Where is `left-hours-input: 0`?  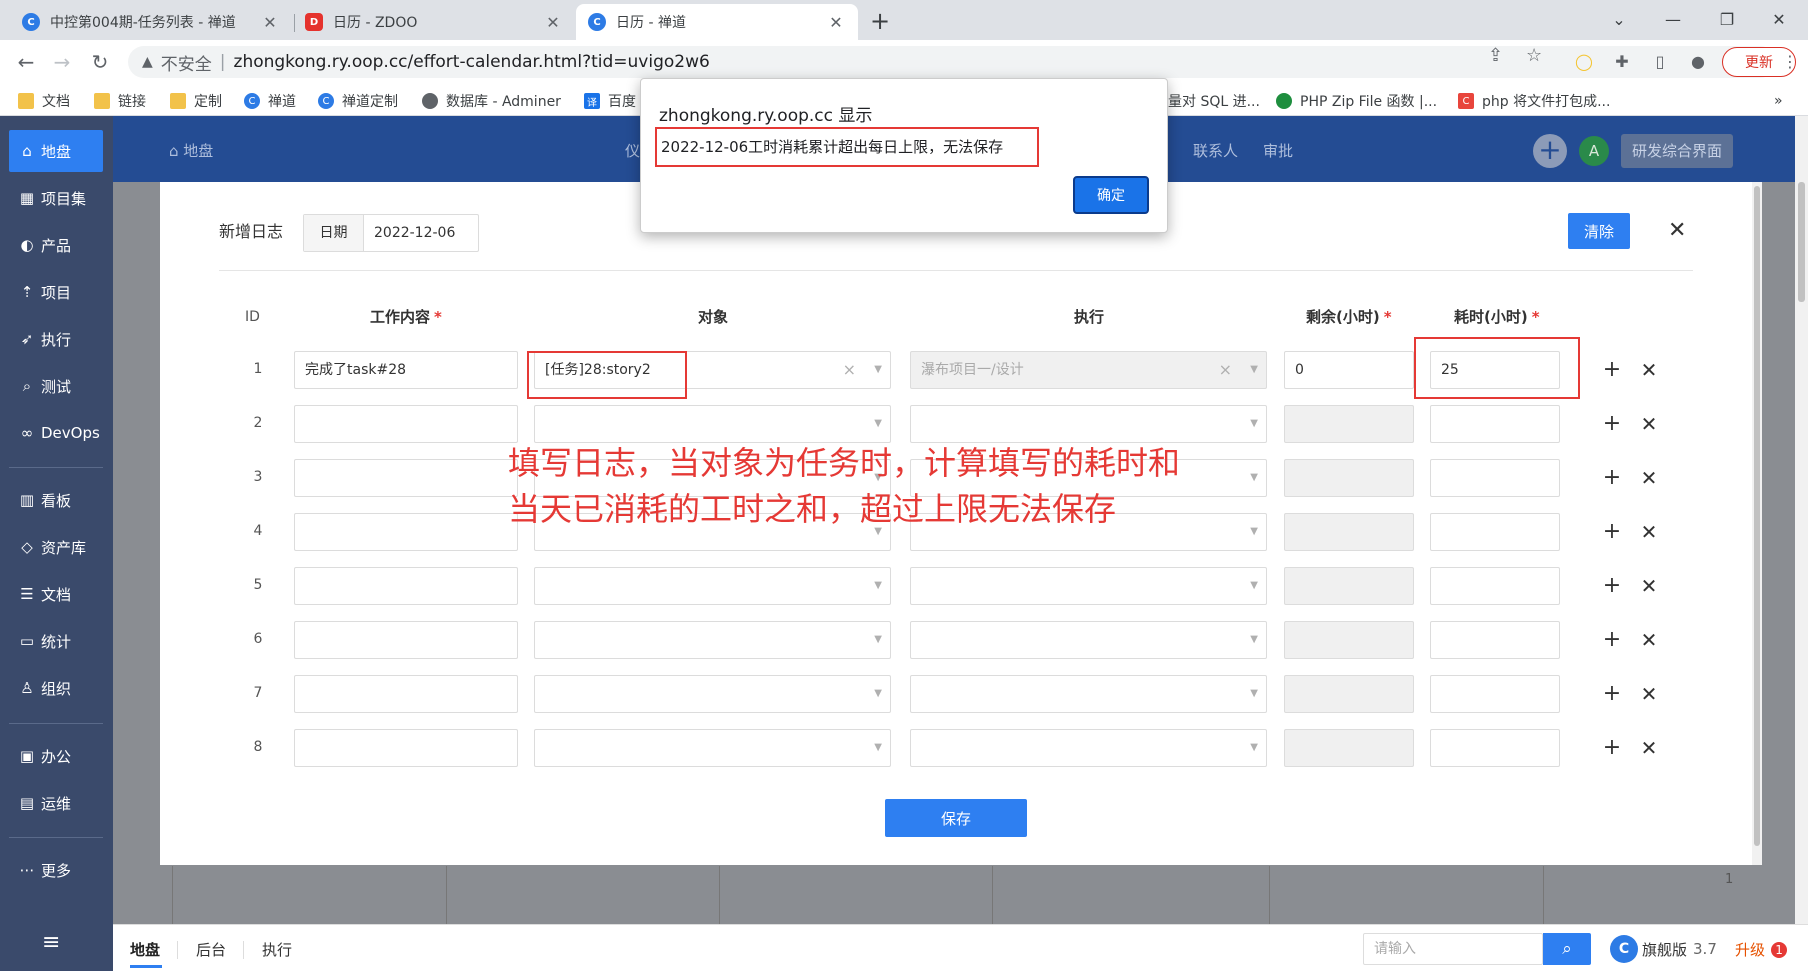 left-hours-input: 0 is located at coordinates (1349, 370).